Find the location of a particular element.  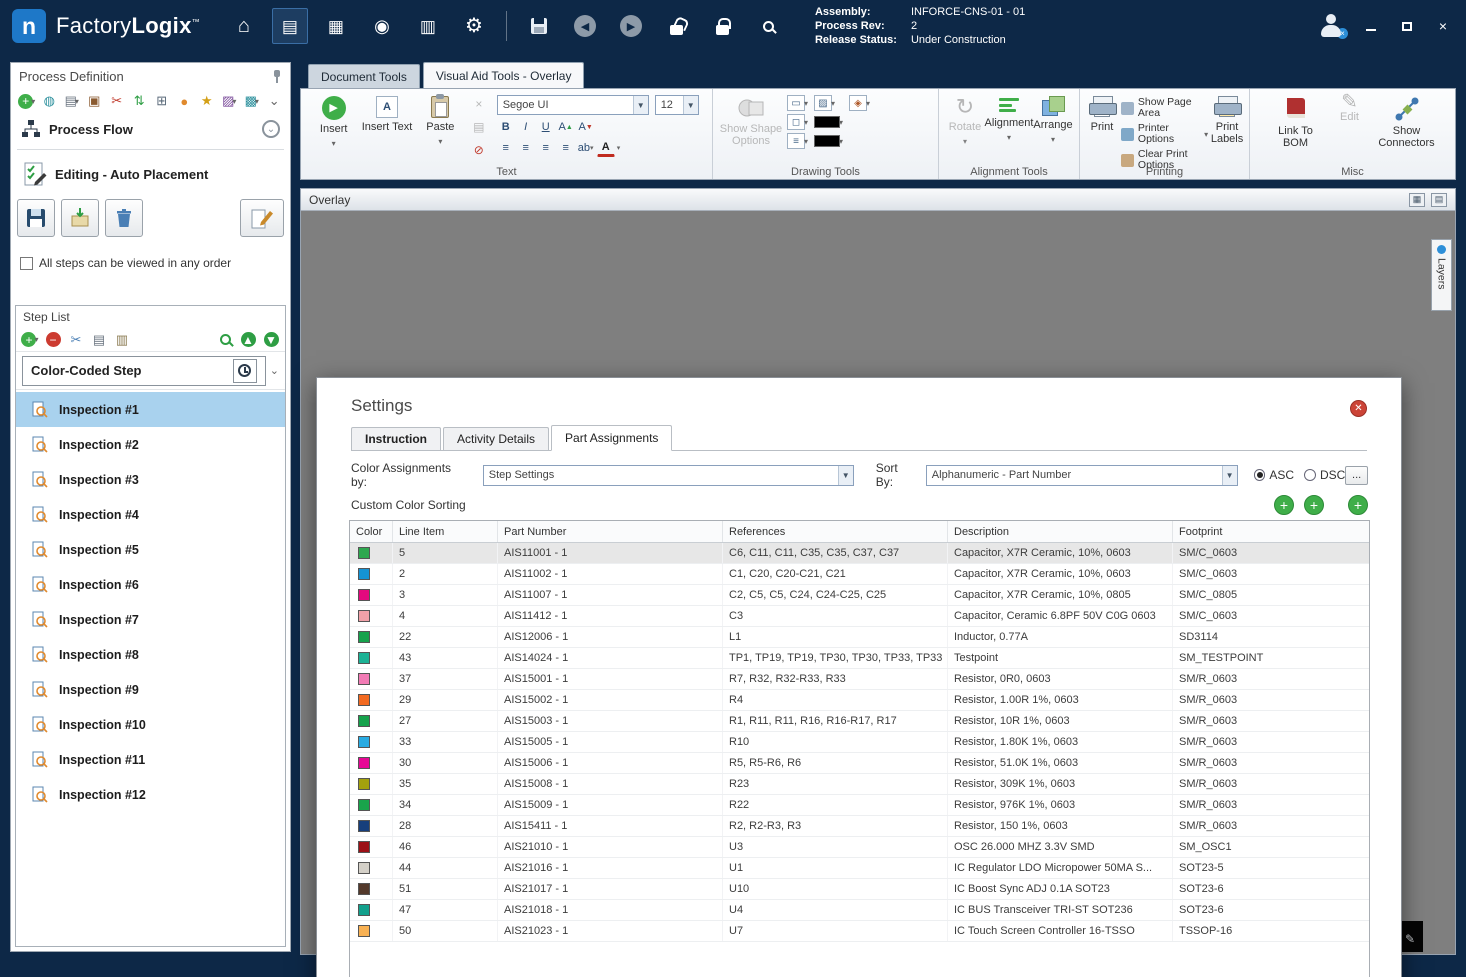

add-step-button: + ▾ is located at coordinates (30, 340).